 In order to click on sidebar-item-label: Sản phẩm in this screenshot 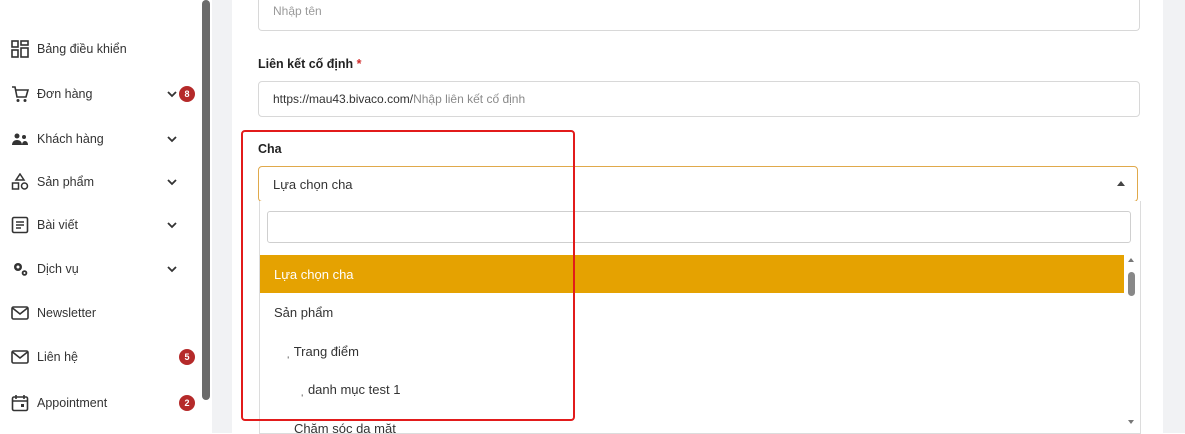, I will do `click(65, 182)`.